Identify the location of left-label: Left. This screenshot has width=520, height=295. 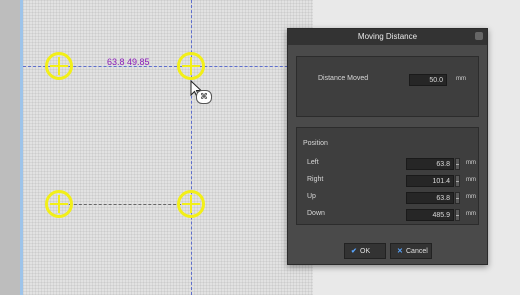
(313, 162).